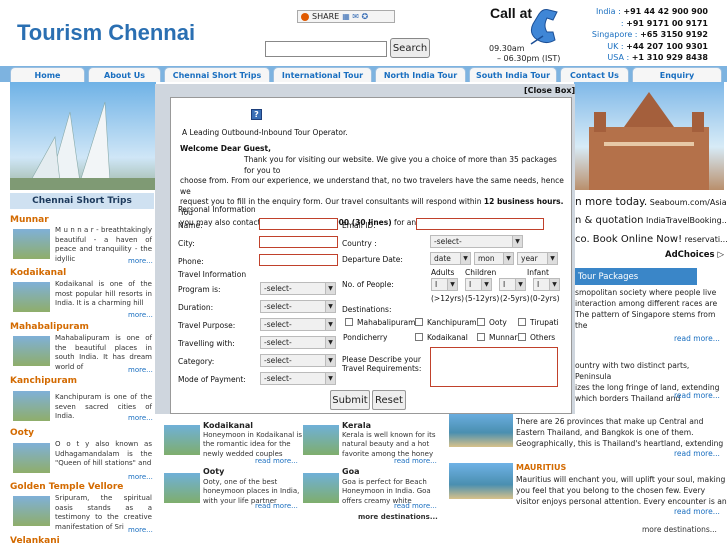  I want to click on travelling-select: -select- ▼, so click(298, 342).